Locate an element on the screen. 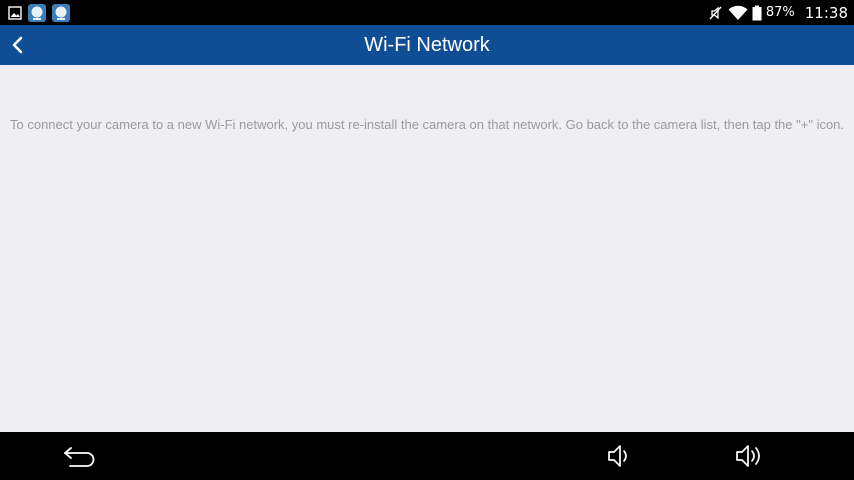 This screenshot has width=854, height=480. volume-up-icon is located at coordinates (748, 456).